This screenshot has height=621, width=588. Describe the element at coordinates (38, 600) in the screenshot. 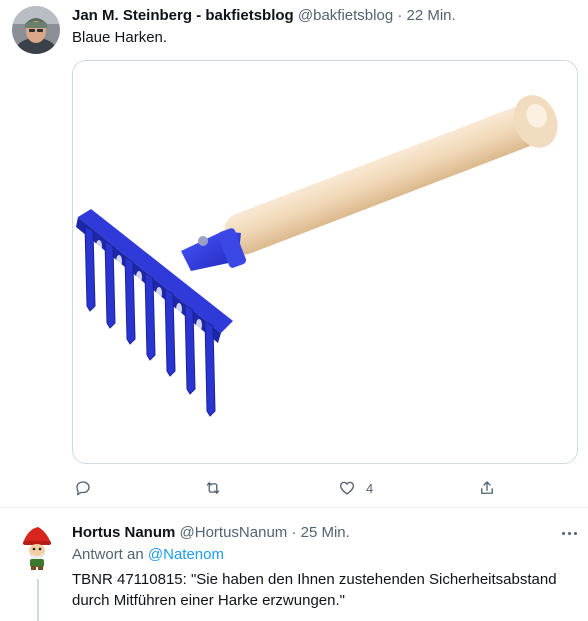

I see `thread-line` at that location.